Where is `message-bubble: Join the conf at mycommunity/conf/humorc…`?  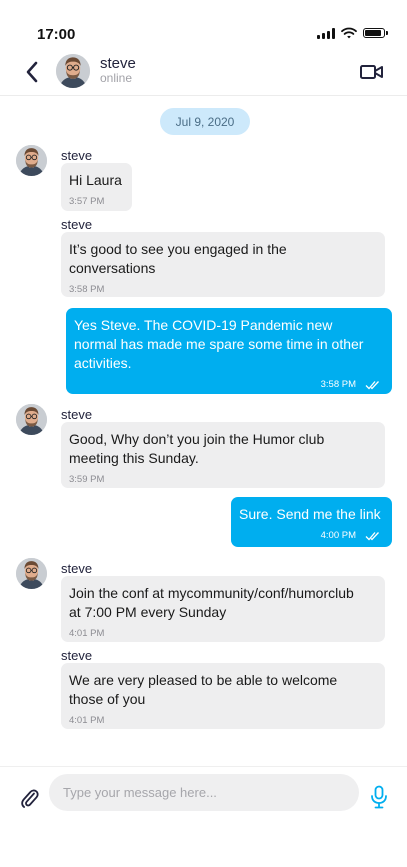 message-bubble: Join the conf at mycommunity/conf/humorc… is located at coordinates (223, 609).